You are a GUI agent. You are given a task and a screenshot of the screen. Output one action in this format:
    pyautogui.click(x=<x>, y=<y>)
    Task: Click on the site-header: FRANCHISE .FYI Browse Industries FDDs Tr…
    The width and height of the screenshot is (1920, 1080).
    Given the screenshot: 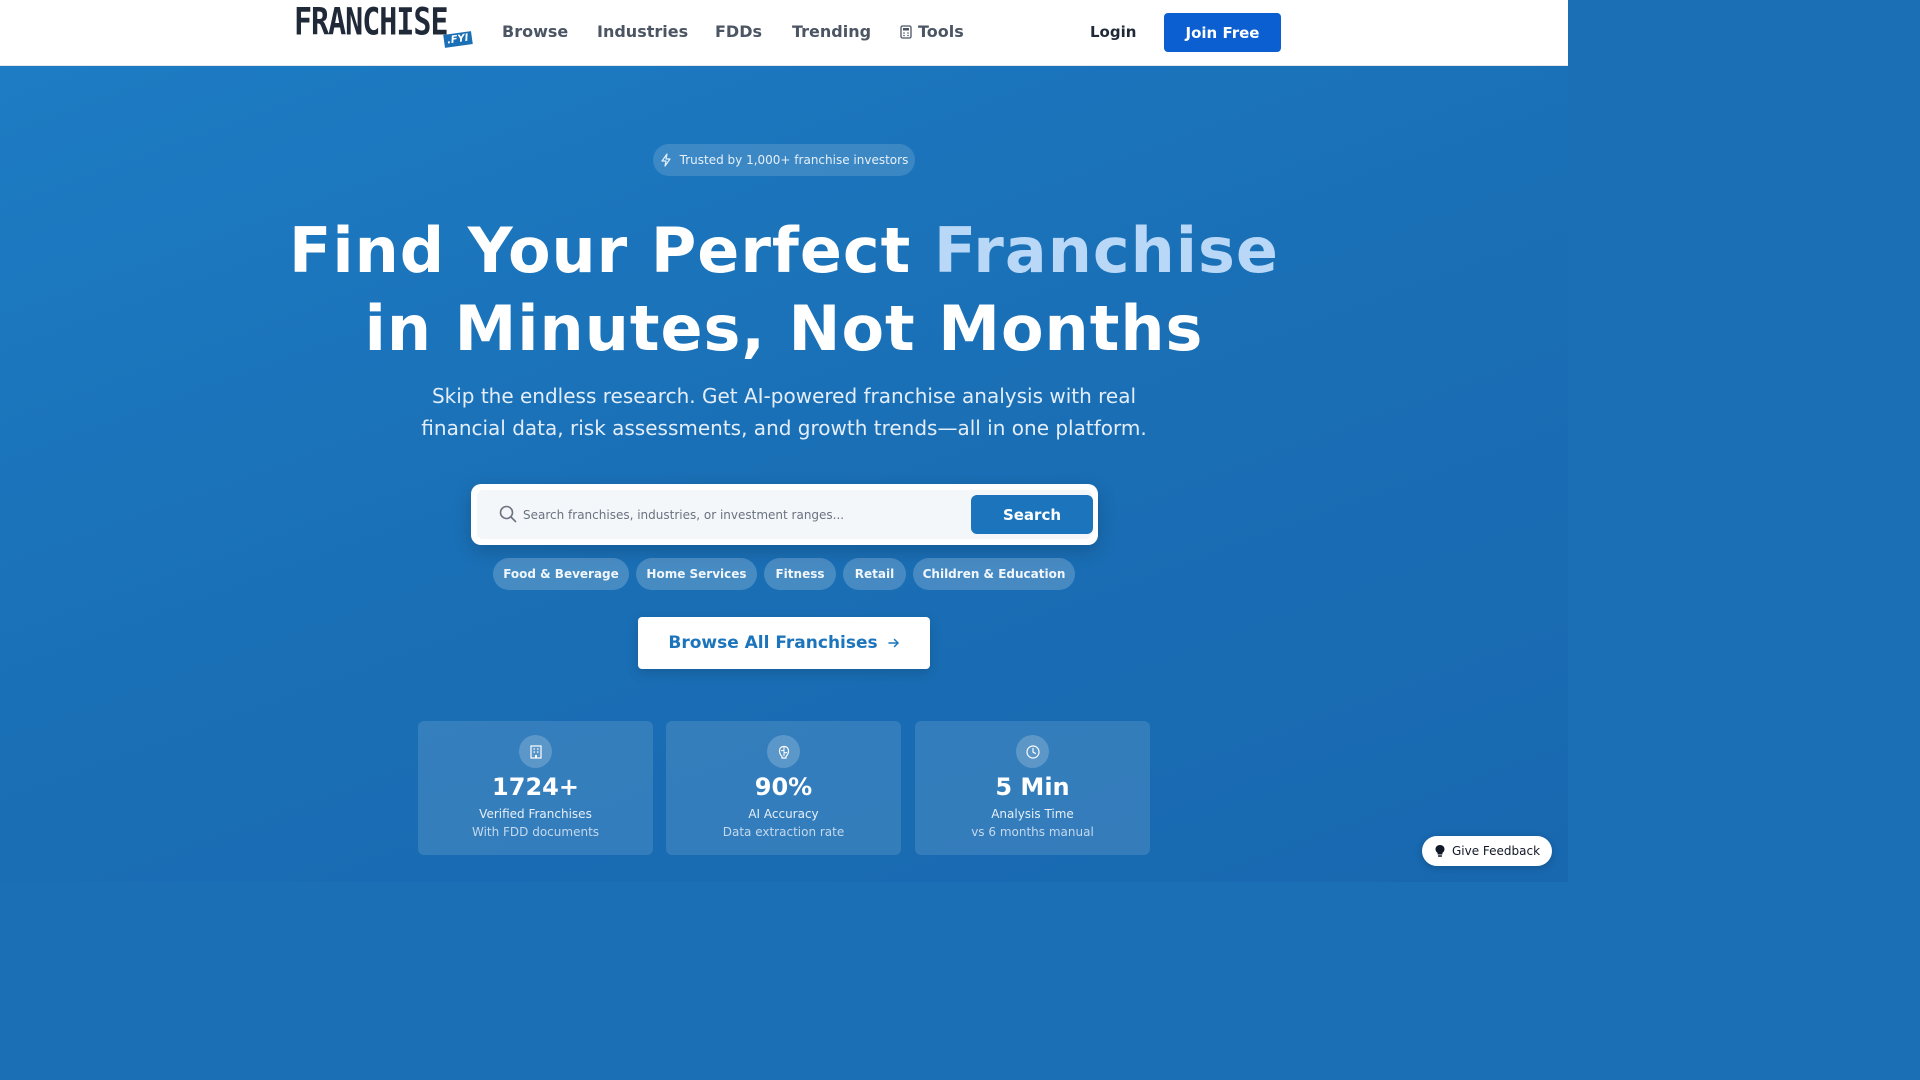 What is the action you would take?
    pyautogui.click(x=784, y=33)
    